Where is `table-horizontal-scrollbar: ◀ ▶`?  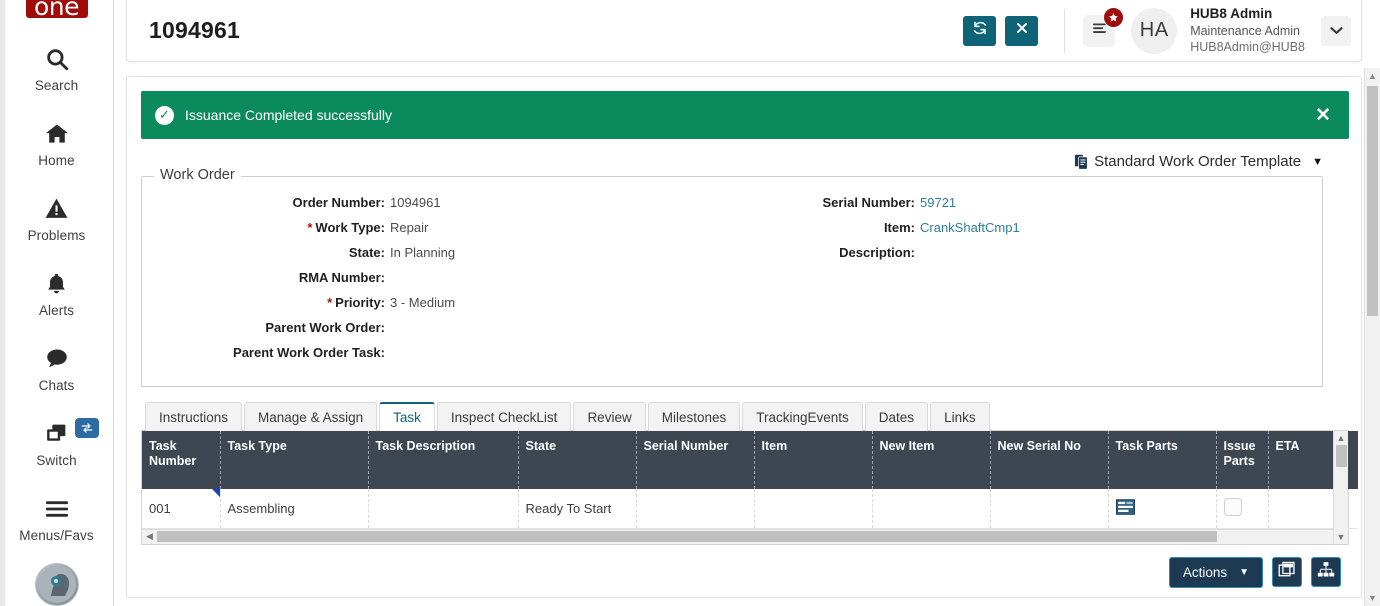 table-horizontal-scrollbar: ◀ ▶ is located at coordinates (745, 536).